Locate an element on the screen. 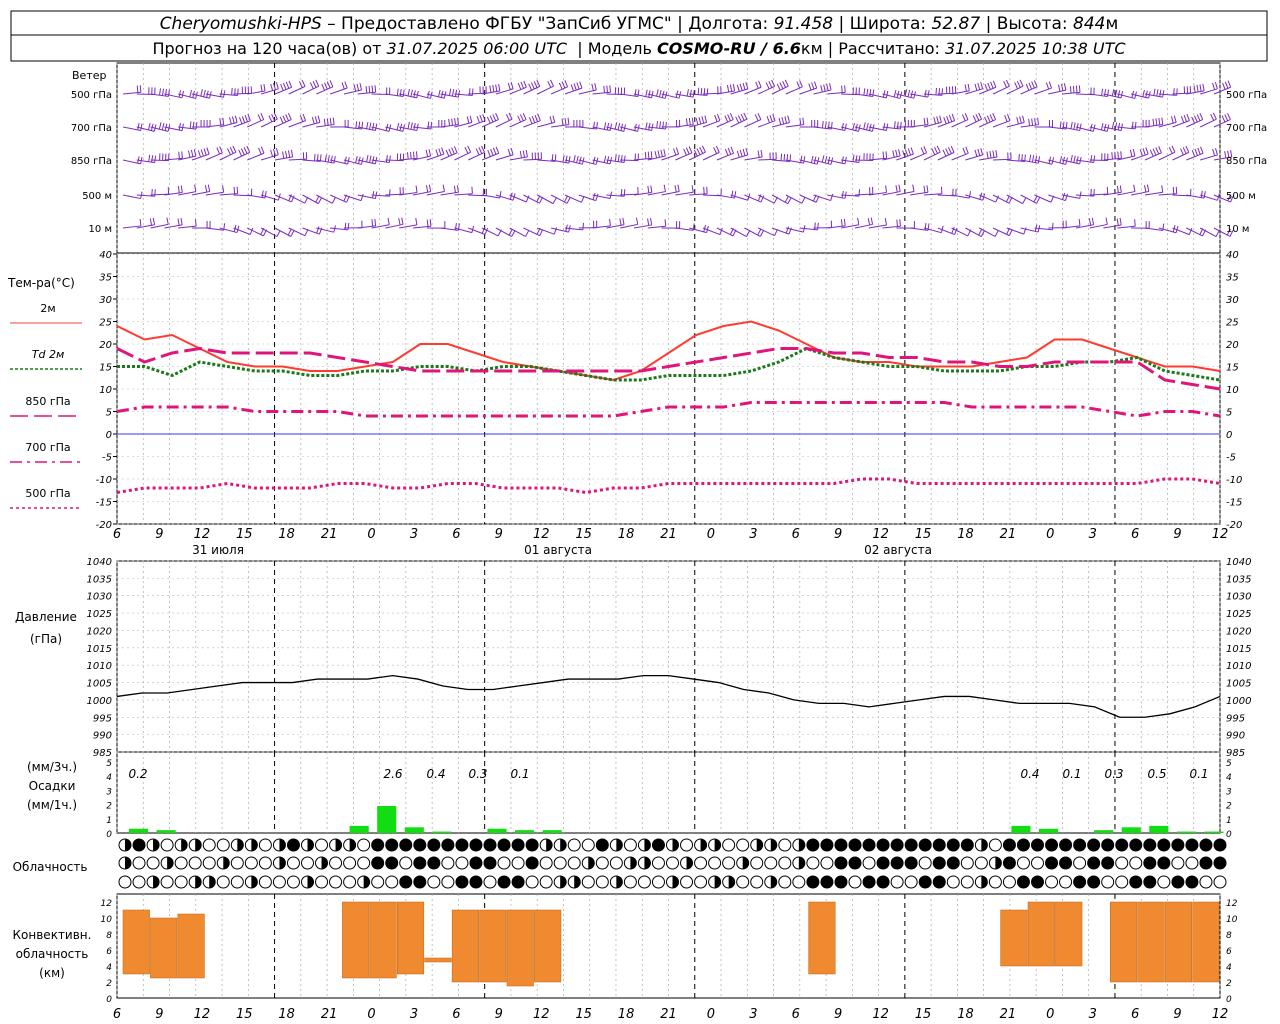 This screenshot has width=1280, height=1024. conv-tick-right: 4 is located at coordinates (1229, 968).